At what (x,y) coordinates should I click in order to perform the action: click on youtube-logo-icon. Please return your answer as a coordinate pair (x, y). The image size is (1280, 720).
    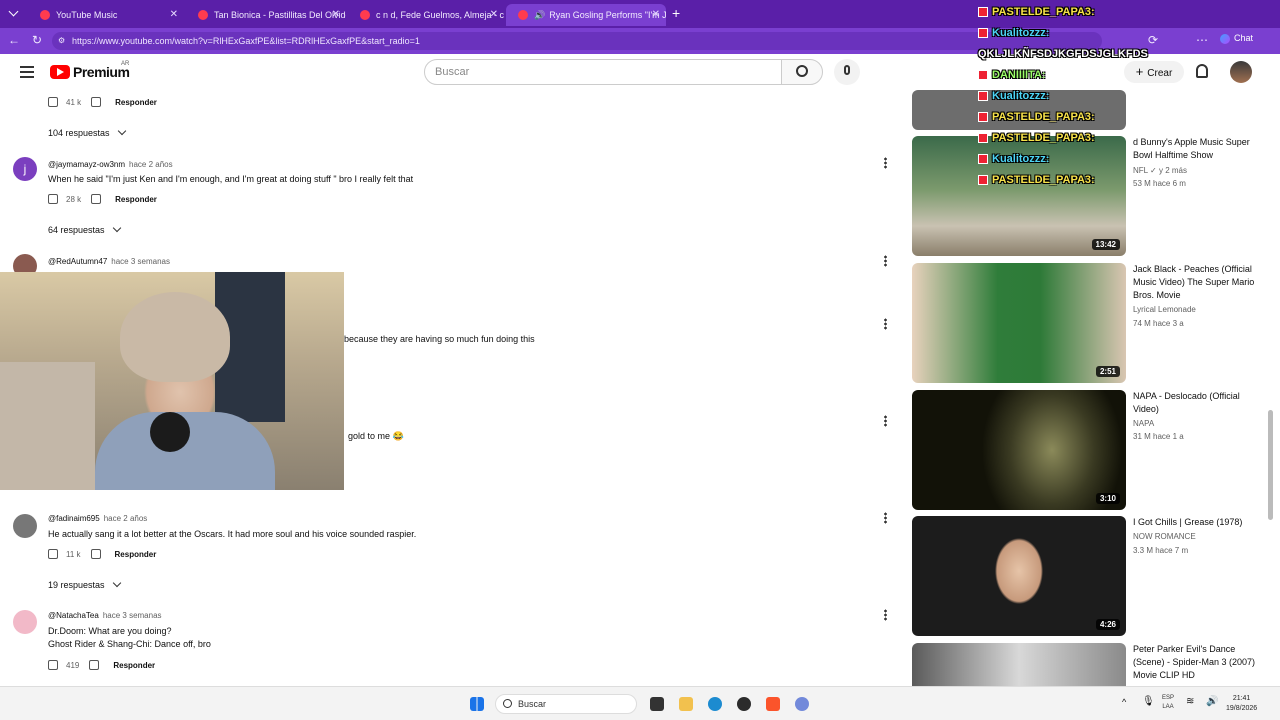
    Looking at the image, I should click on (60, 72).